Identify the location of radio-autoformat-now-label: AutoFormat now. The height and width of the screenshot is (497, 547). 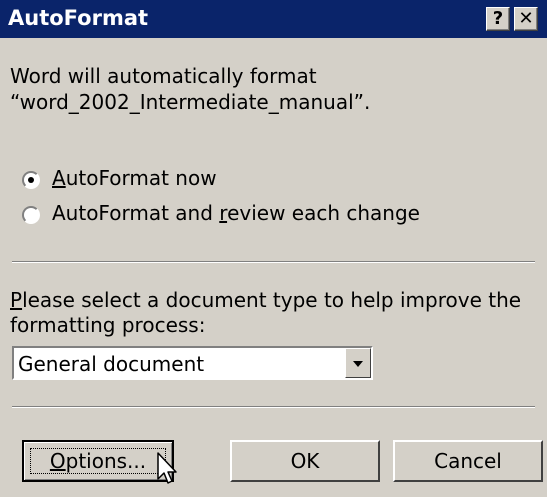
(134, 178).